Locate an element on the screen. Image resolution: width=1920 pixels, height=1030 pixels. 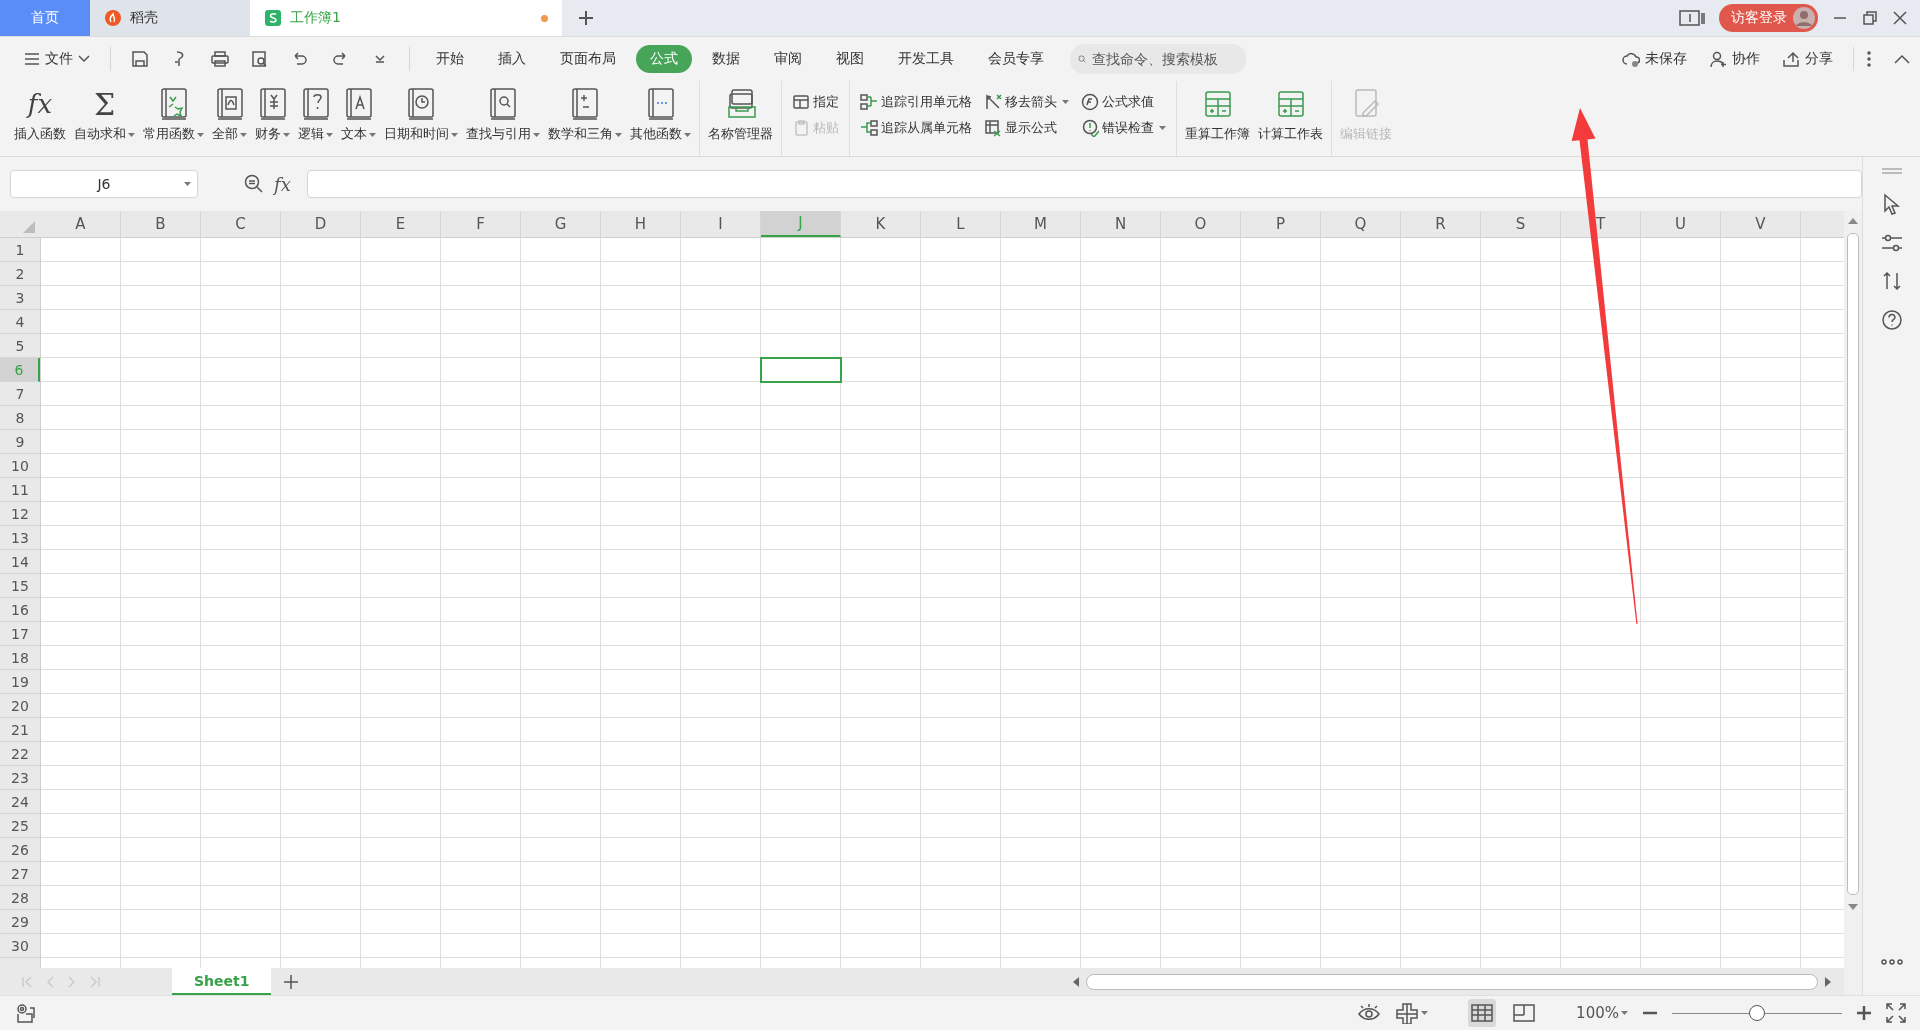
row-header: 17 is located at coordinates (20, 634).